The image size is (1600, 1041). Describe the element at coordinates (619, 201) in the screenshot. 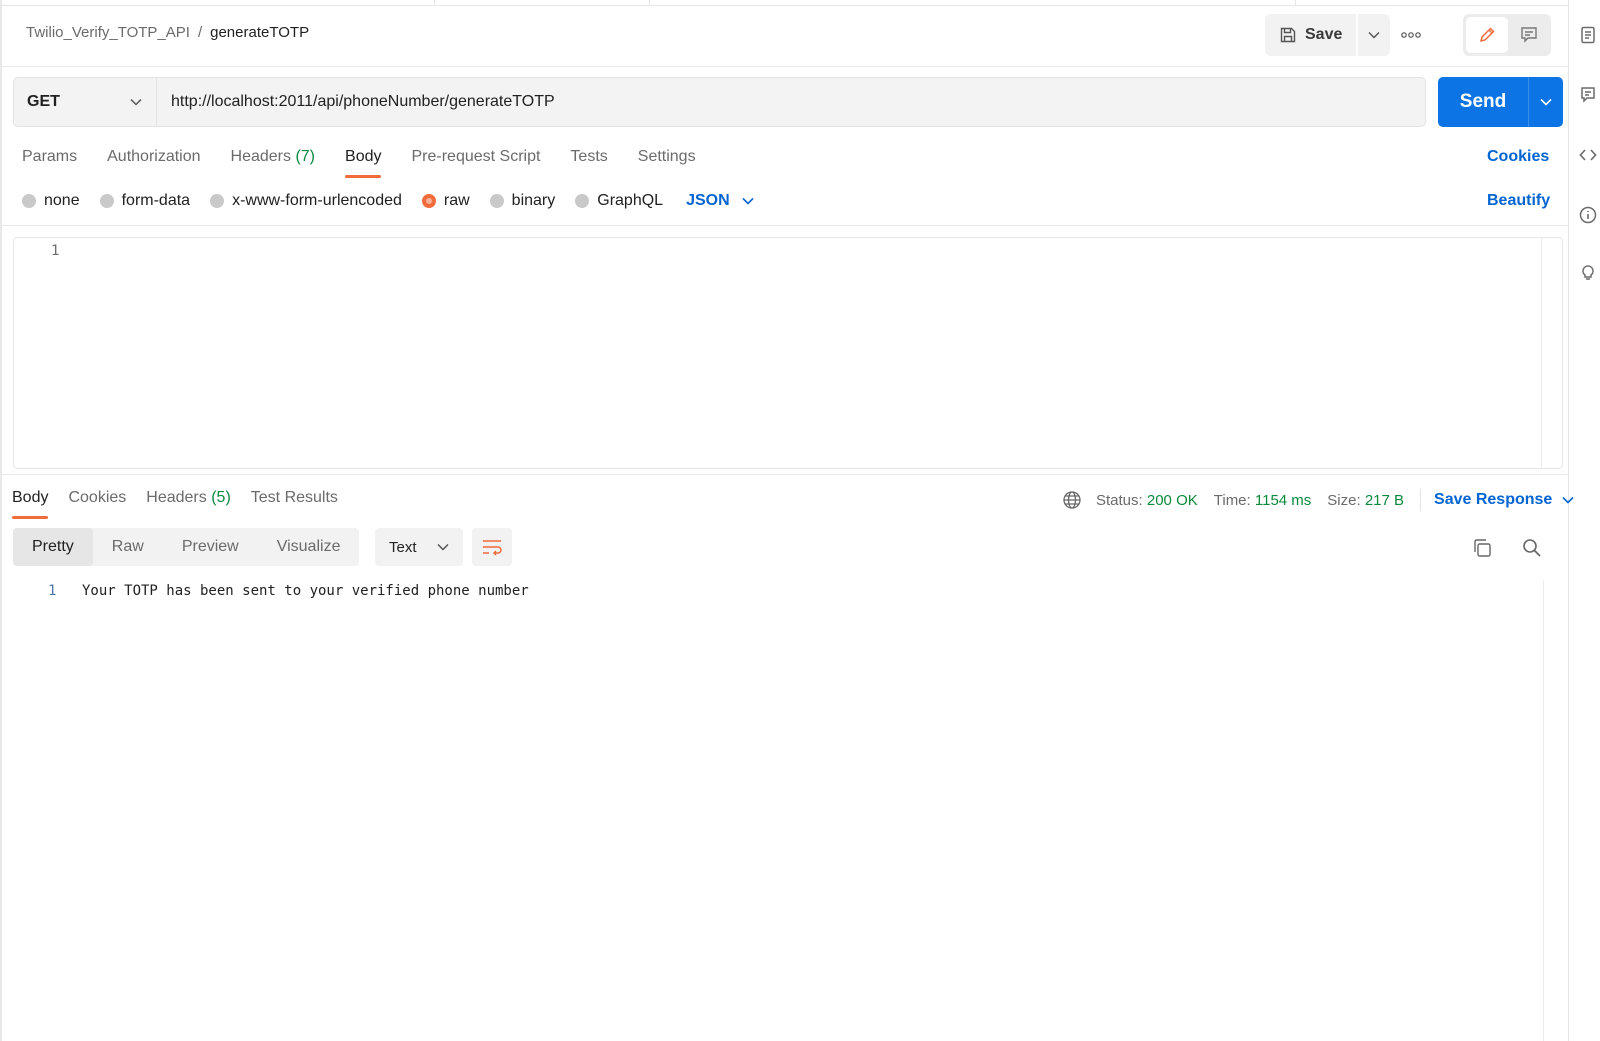

I see `radio-graphql: GraphQL` at that location.